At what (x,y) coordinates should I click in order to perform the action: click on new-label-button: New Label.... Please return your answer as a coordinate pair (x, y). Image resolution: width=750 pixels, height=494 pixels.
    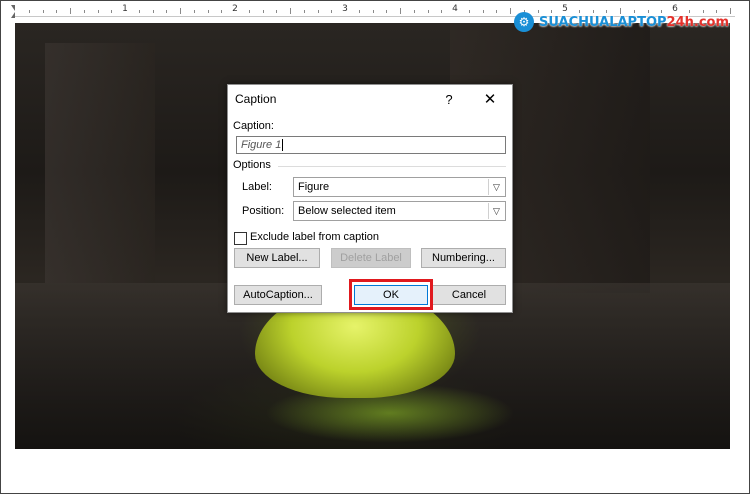
    Looking at the image, I should click on (277, 258).